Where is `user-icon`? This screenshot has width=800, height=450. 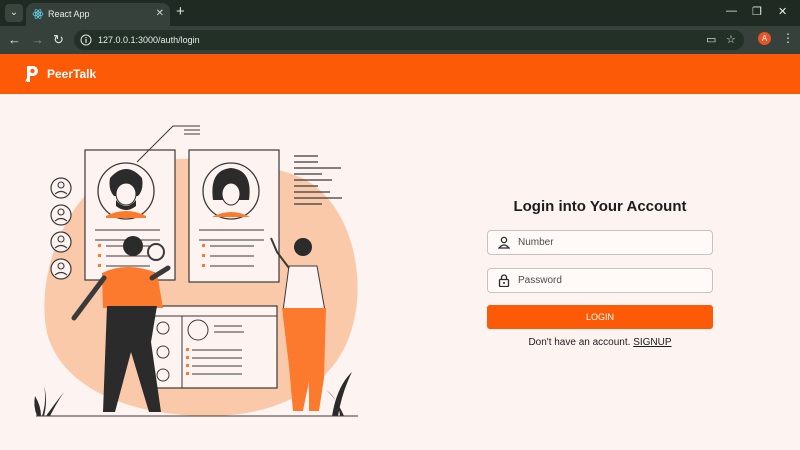
user-icon is located at coordinates (504, 242).